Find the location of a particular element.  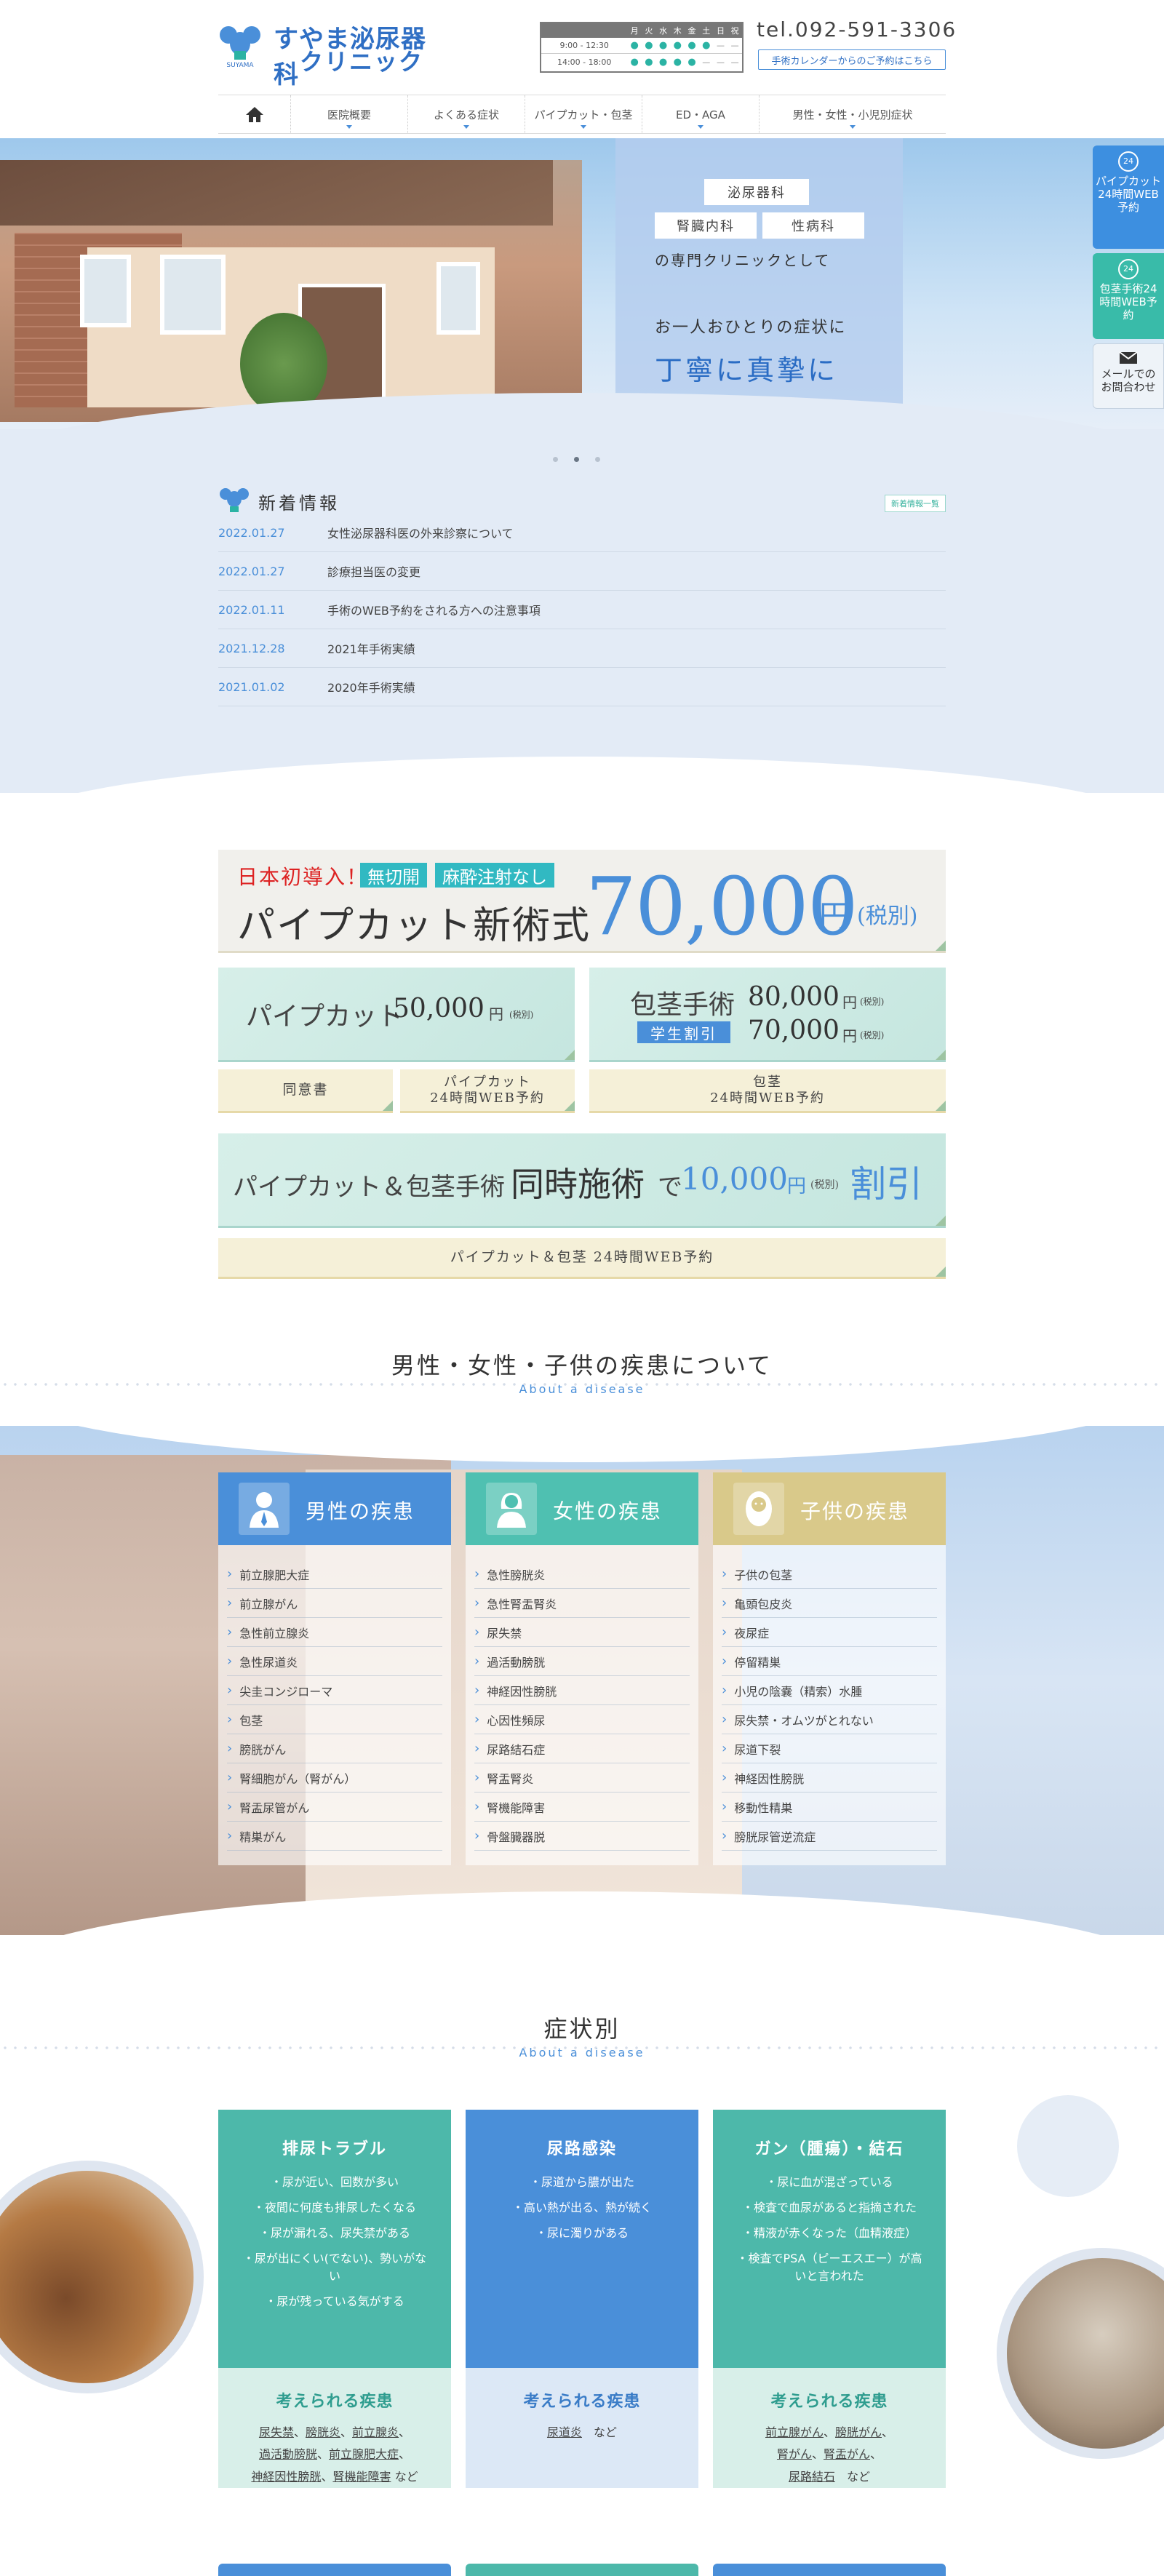

disease-link: 尿失禁・オムツがとれない is located at coordinates (830, 1719).